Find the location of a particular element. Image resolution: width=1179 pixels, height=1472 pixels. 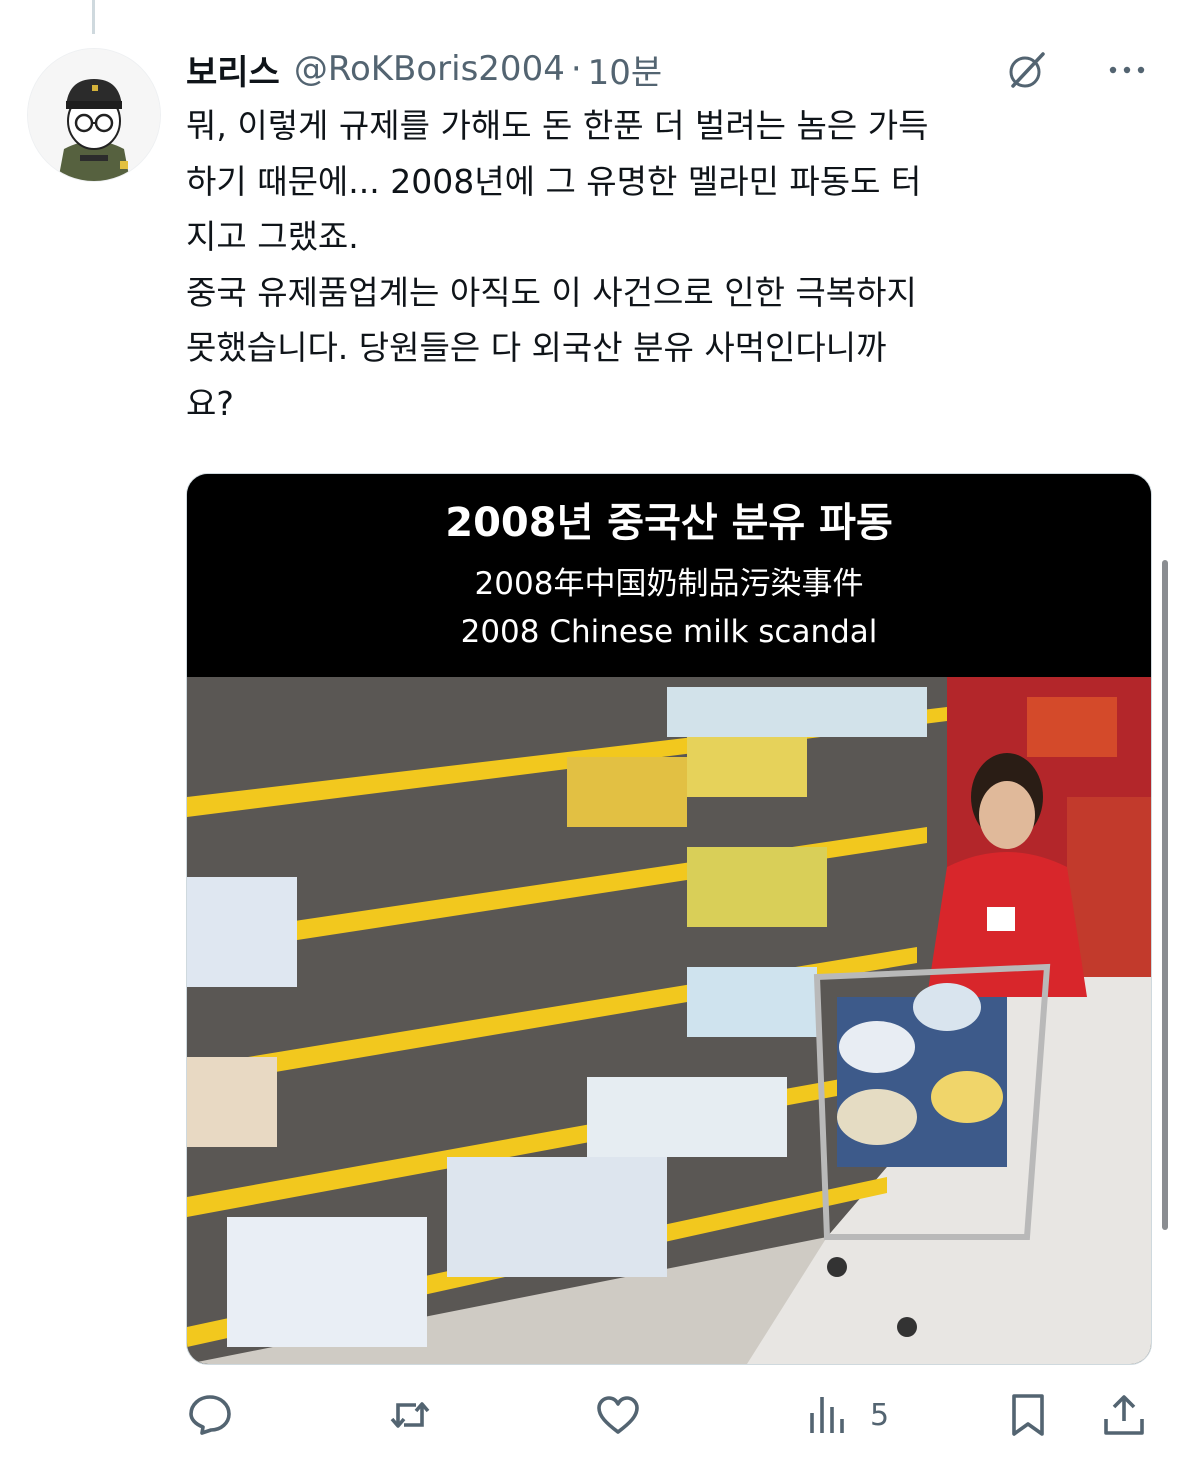

bookmark-button is located at coordinates (1028, 1415).